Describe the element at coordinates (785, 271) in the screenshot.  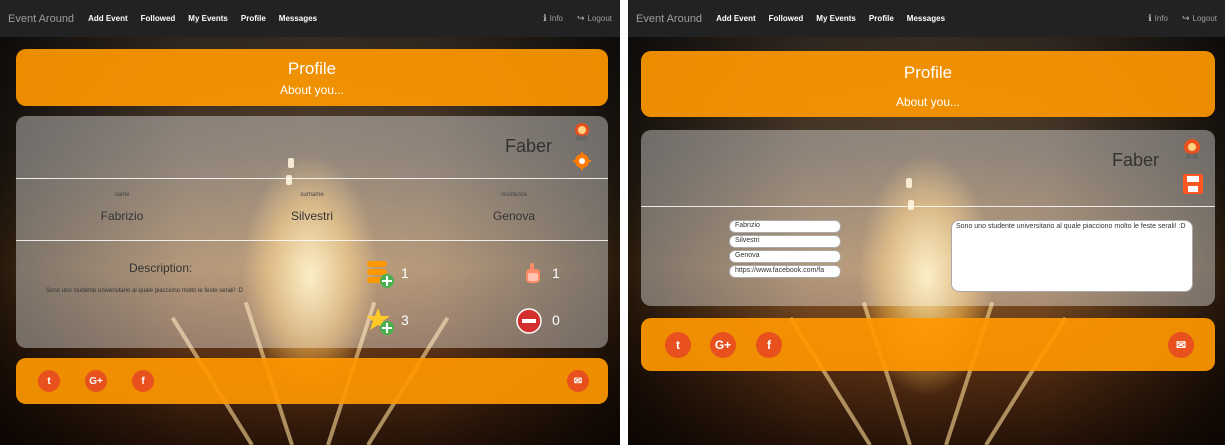
I see `facebook-url-input: https://www.facebook.com/fa` at that location.